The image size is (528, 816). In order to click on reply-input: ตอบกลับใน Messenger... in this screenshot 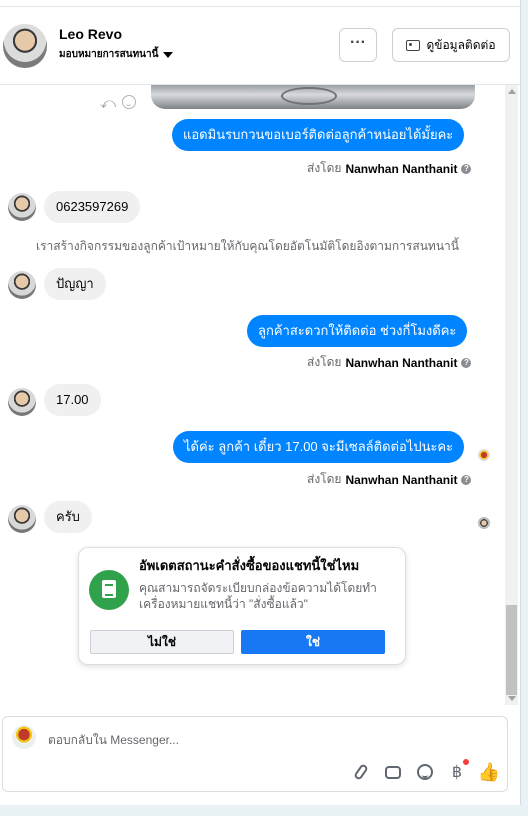, I will do `click(113, 740)`.